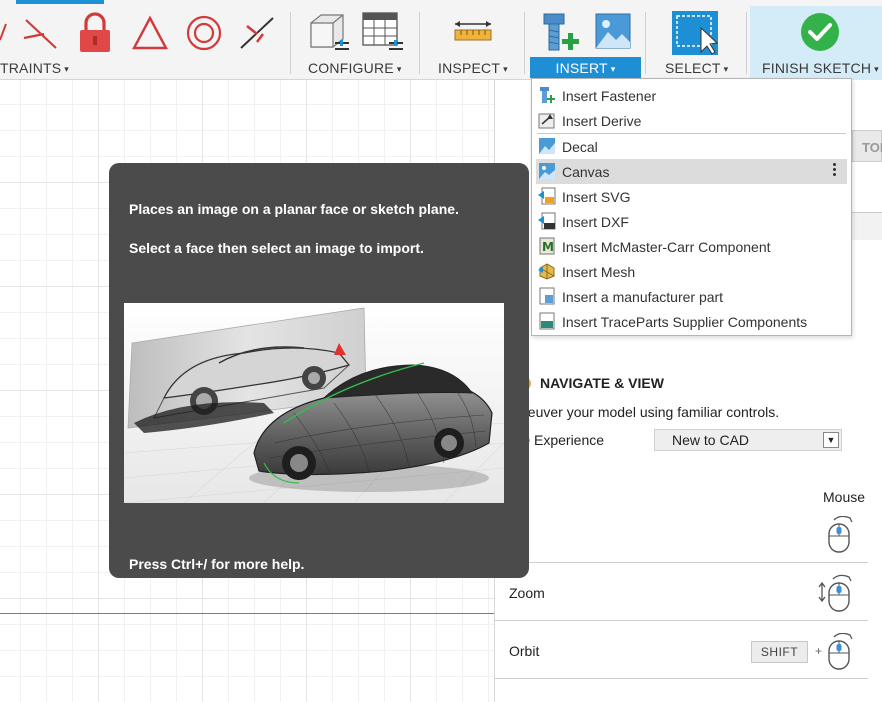  Describe the element at coordinates (711, 440) in the screenshot. I see `cad-experience-value: New to CAD` at that location.